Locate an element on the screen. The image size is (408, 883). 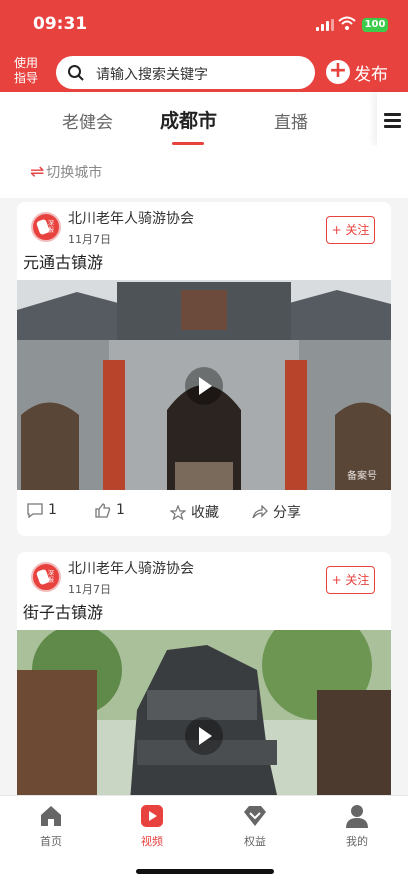
plus-icon: + is located at coordinates (338, 72).